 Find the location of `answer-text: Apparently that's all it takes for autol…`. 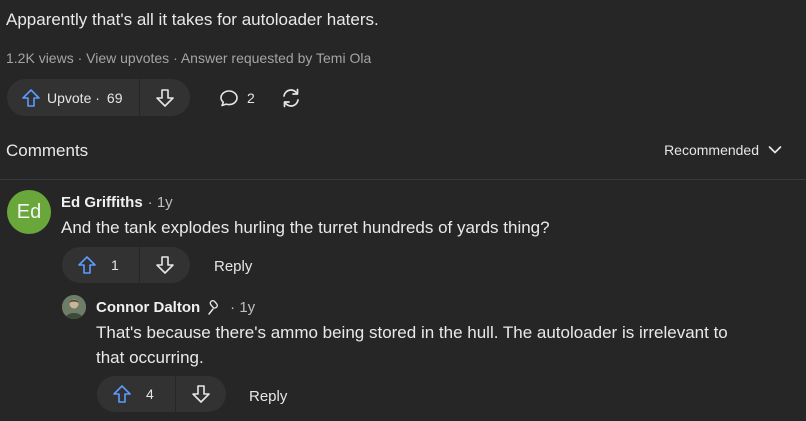

answer-text: Apparently that's all it takes for autol… is located at coordinates (192, 19).